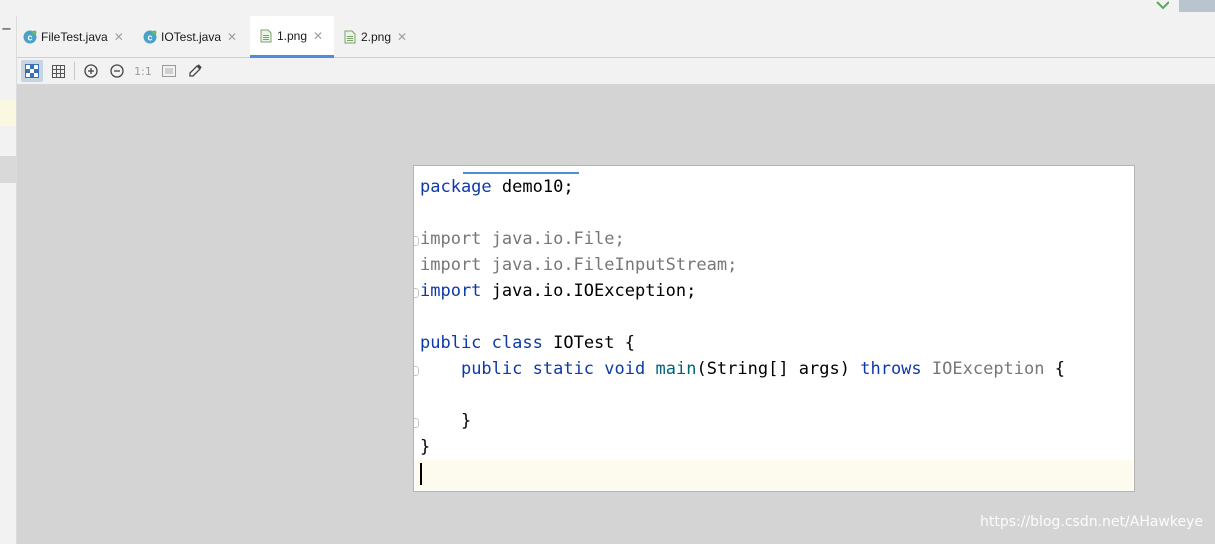 The height and width of the screenshot is (544, 1215). I want to click on zoom-in-icon, so click(91, 71).